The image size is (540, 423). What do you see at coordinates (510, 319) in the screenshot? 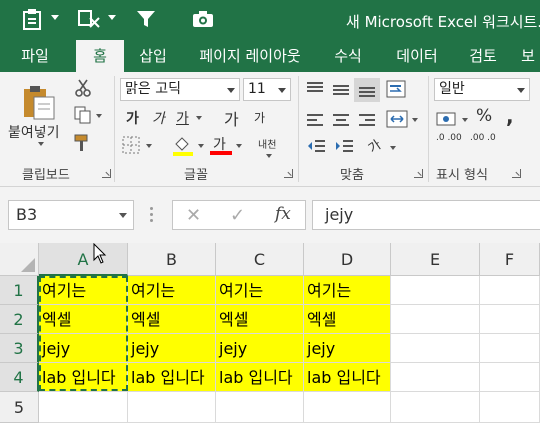
I see `cell-f2` at bounding box center [510, 319].